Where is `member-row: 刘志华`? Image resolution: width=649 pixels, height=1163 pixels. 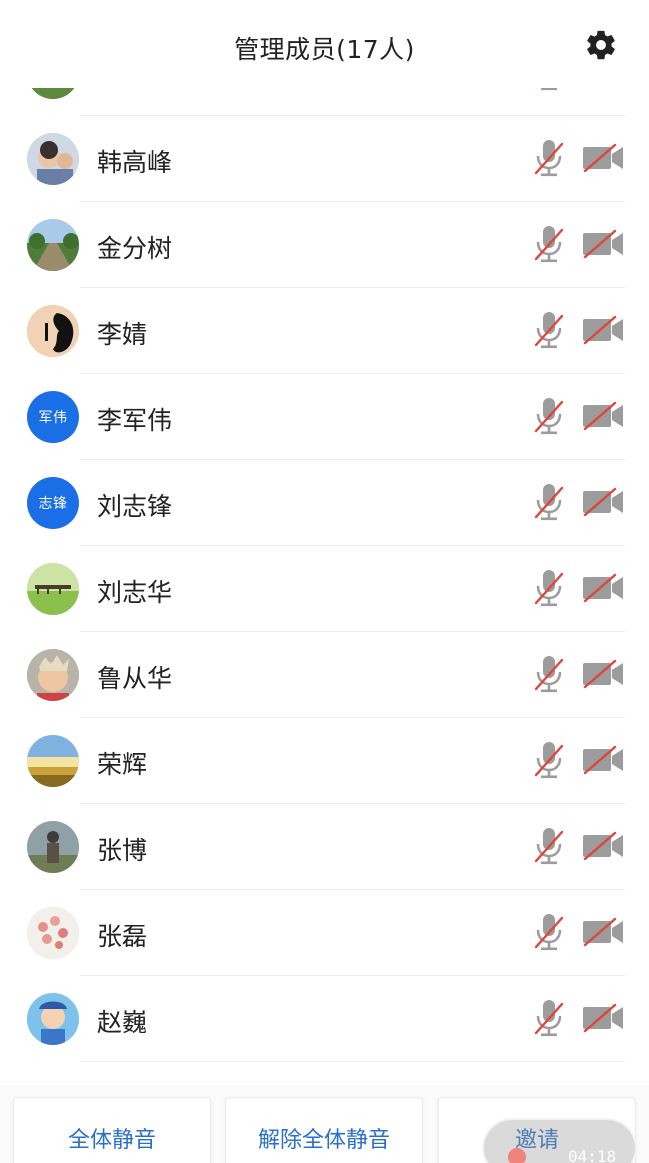 member-row: 刘志华 is located at coordinates (324, 589).